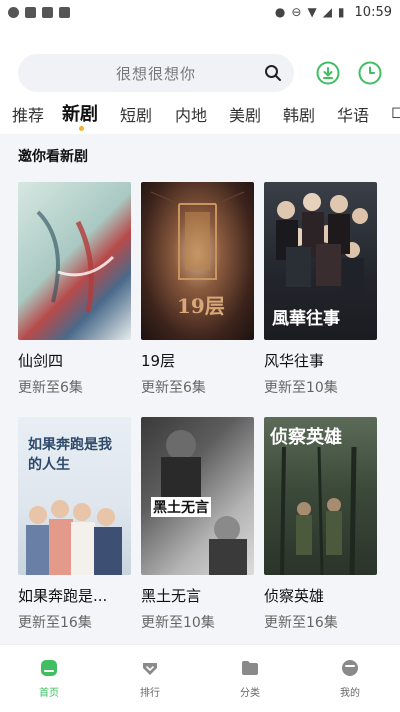  I want to click on nav-profile: 我的, so click(350, 679).